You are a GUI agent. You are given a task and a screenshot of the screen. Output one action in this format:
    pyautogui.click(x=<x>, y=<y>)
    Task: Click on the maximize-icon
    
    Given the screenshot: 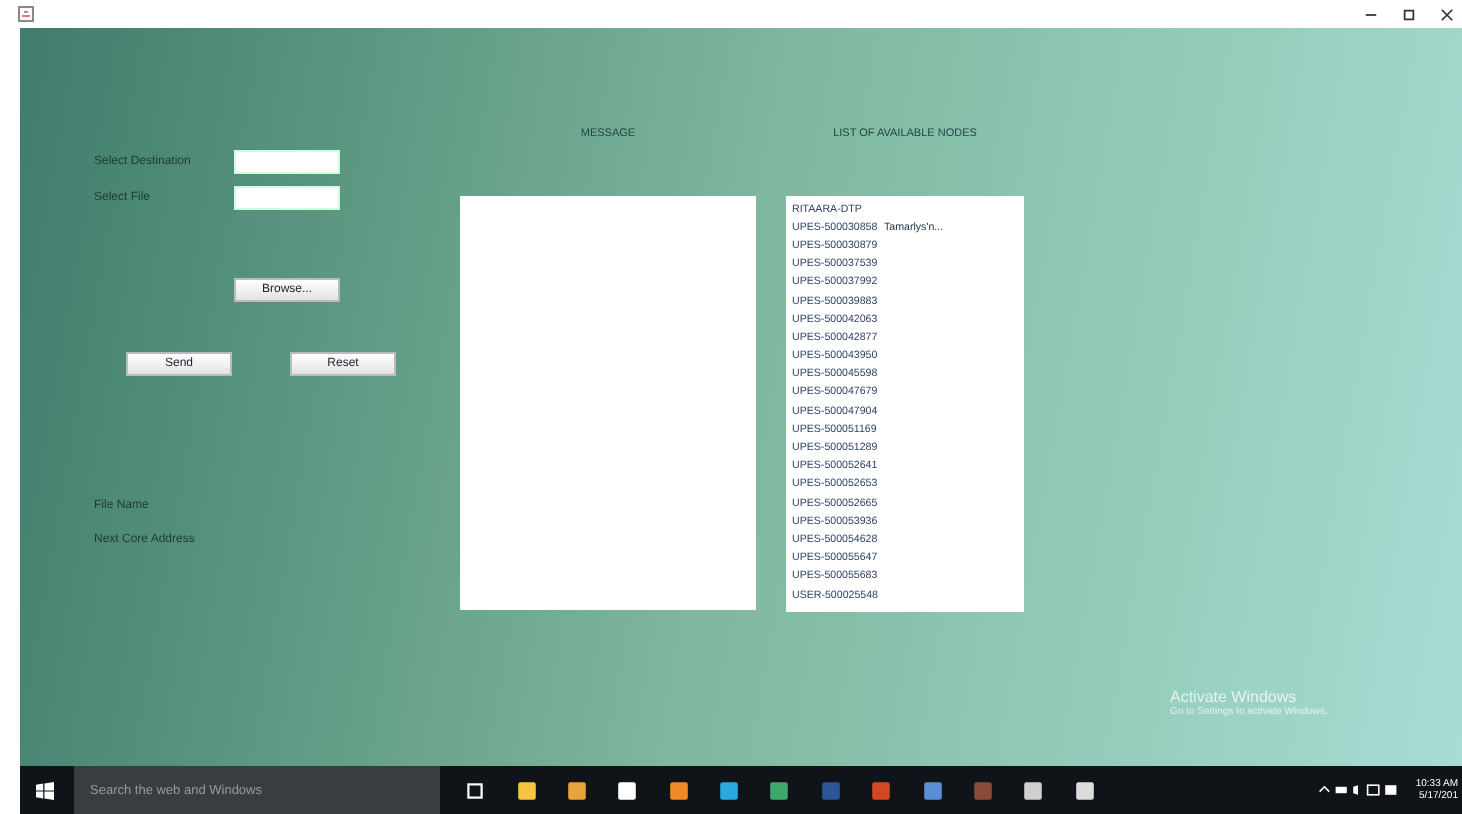 What is the action you would take?
    pyautogui.click(x=1409, y=14)
    